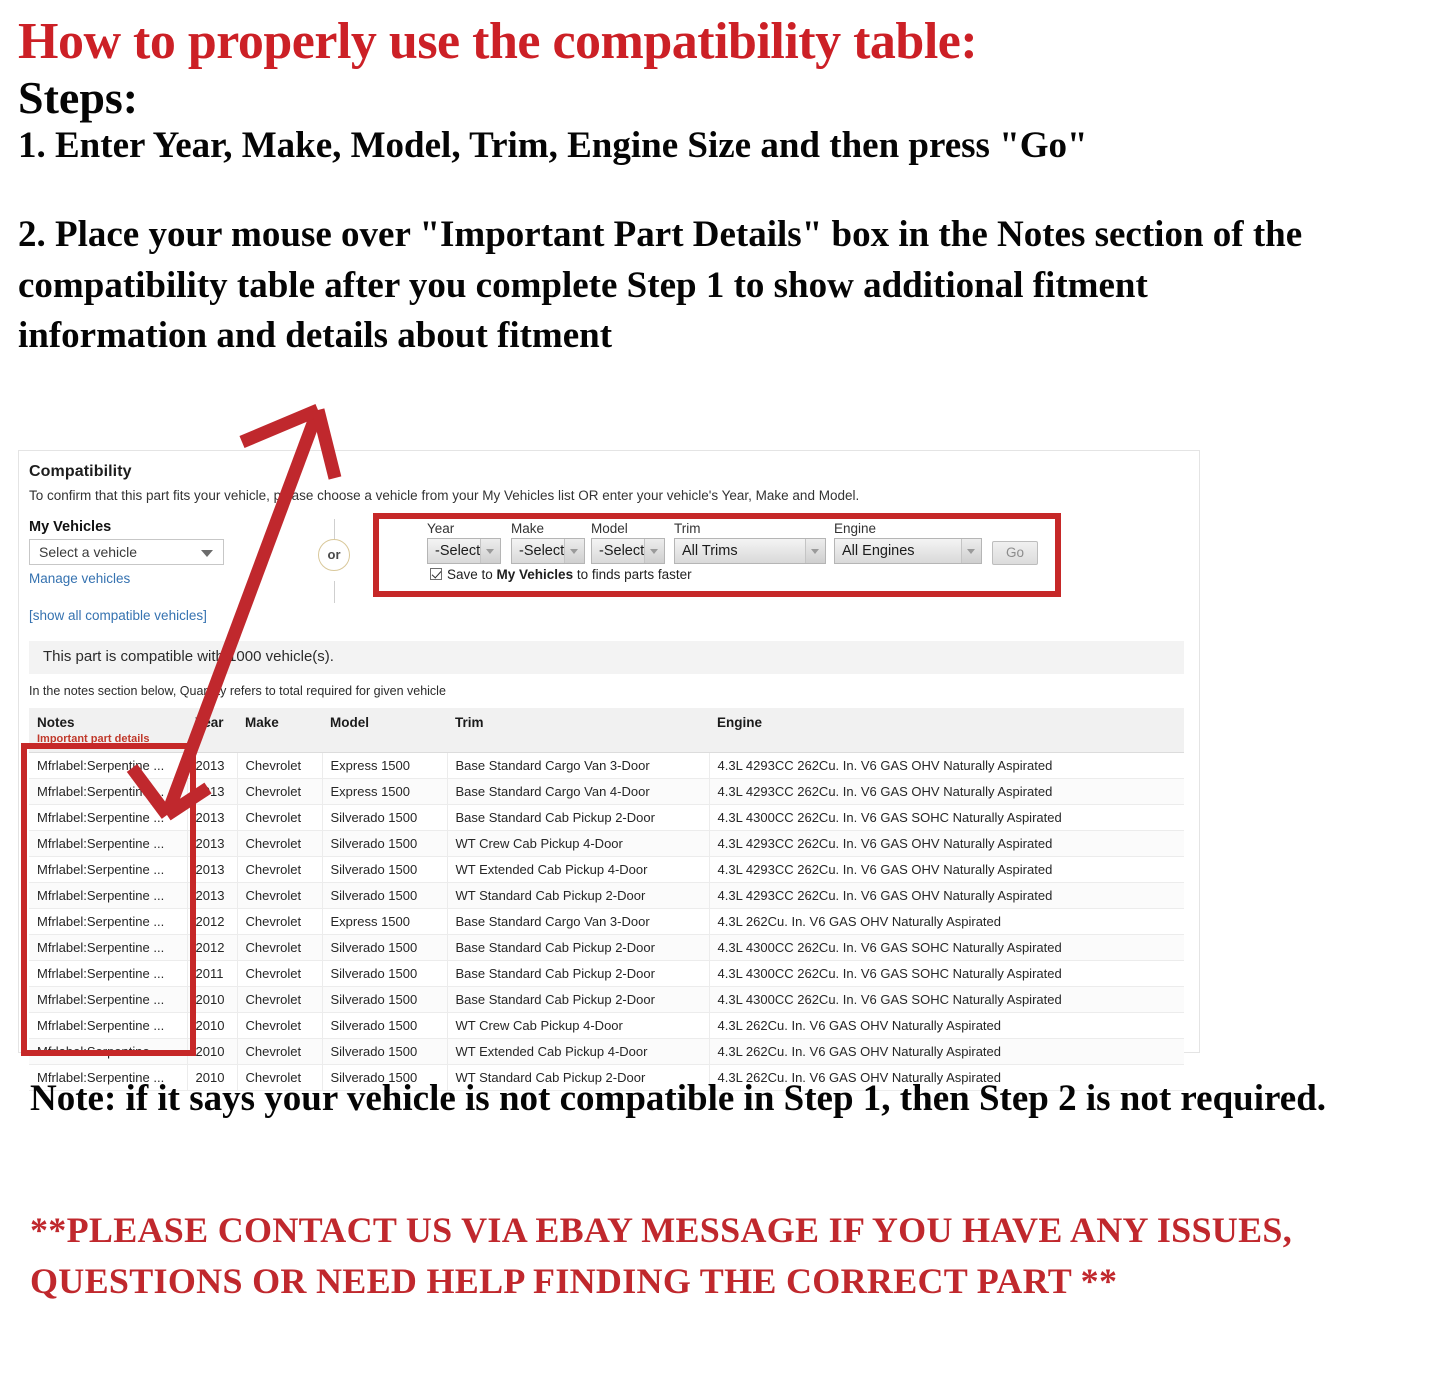  I want to click on model-select: -Select-, so click(628, 551).